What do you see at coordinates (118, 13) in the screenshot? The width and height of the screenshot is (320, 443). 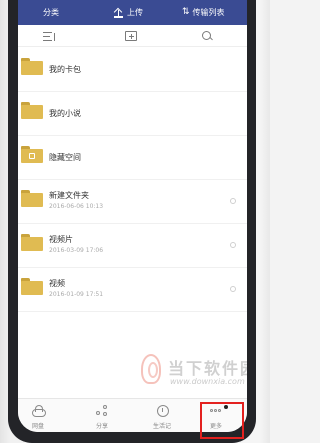 I see `upload-icon` at bounding box center [118, 13].